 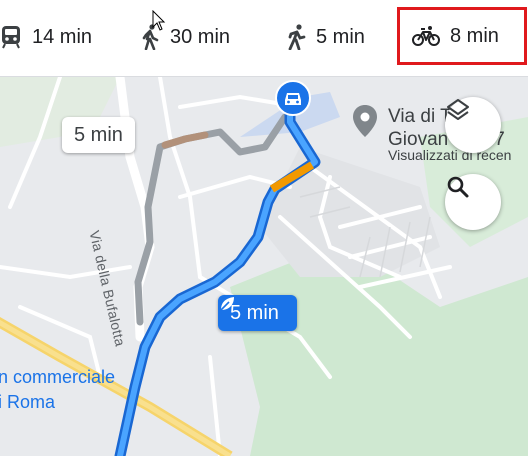 What do you see at coordinates (58, 377) in the screenshot?
I see `poi-label-line1: n commerciale` at bounding box center [58, 377].